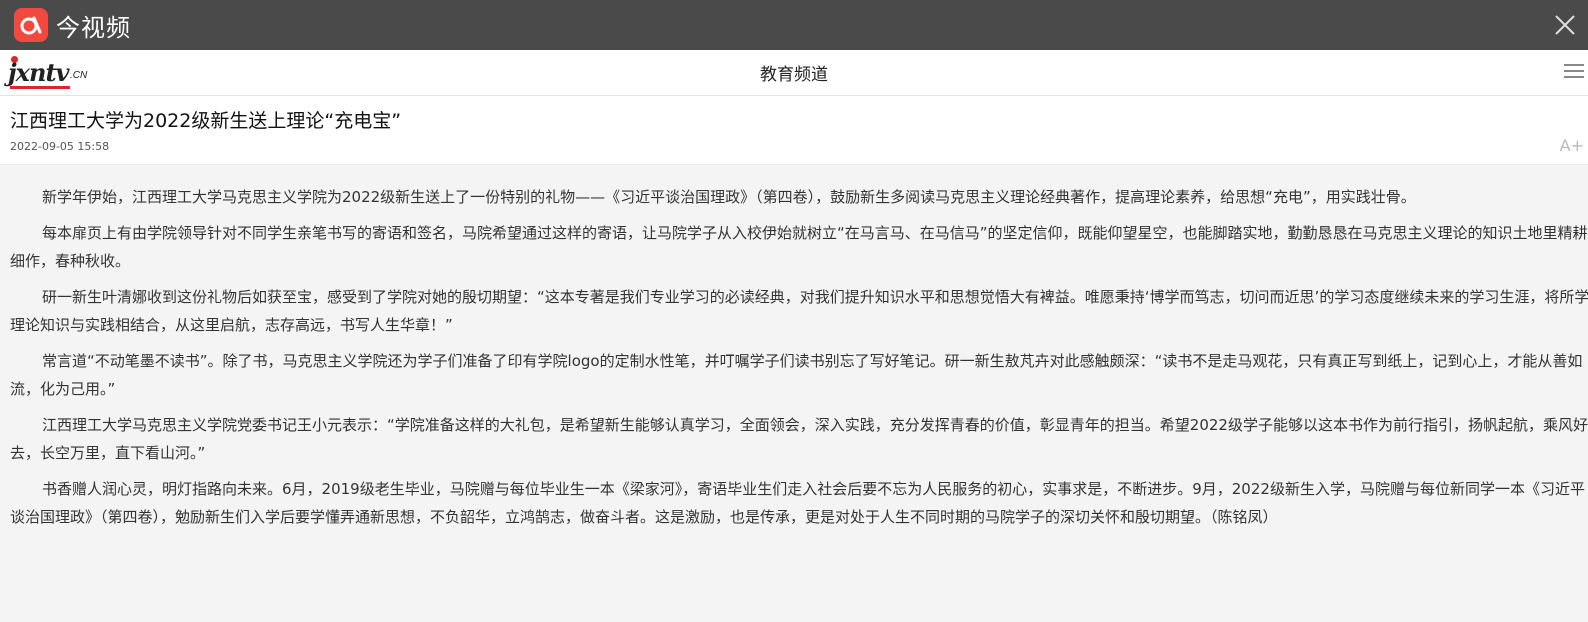 The image size is (1588, 622). Describe the element at coordinates (60, 146) in the screenshot. I see `article-date: 2022-09-05 15:58` at that location.